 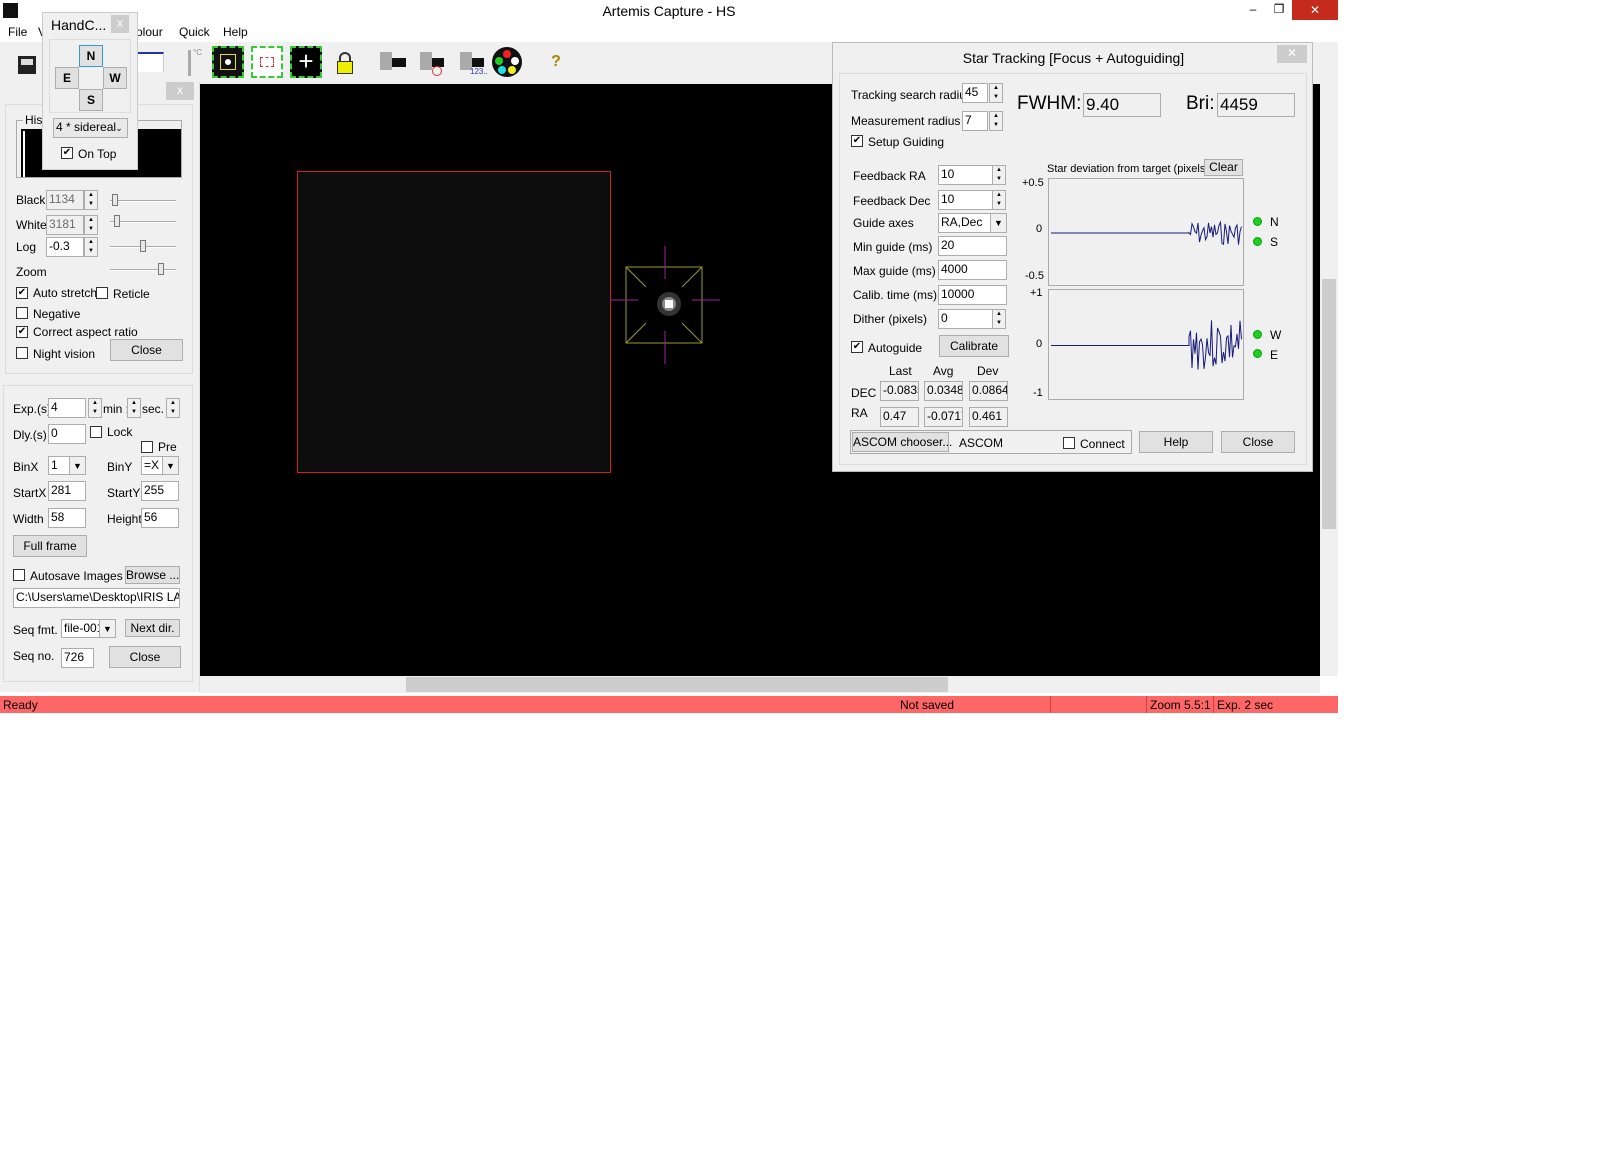 What do you see at coordinates (91, 100) in the screenshot?
I see `south-button: S` at bounding box center [91, 100].